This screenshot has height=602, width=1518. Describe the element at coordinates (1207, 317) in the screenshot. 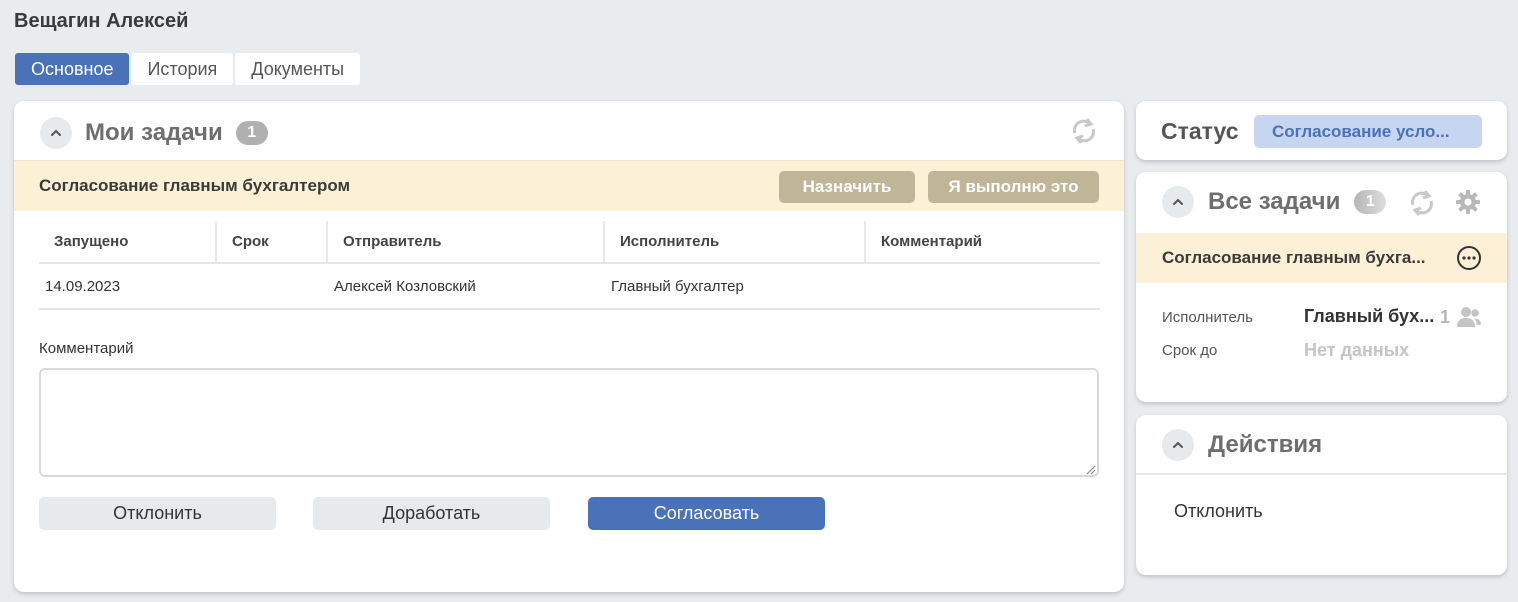

I see `executor-label: Исполнитель` at that location.